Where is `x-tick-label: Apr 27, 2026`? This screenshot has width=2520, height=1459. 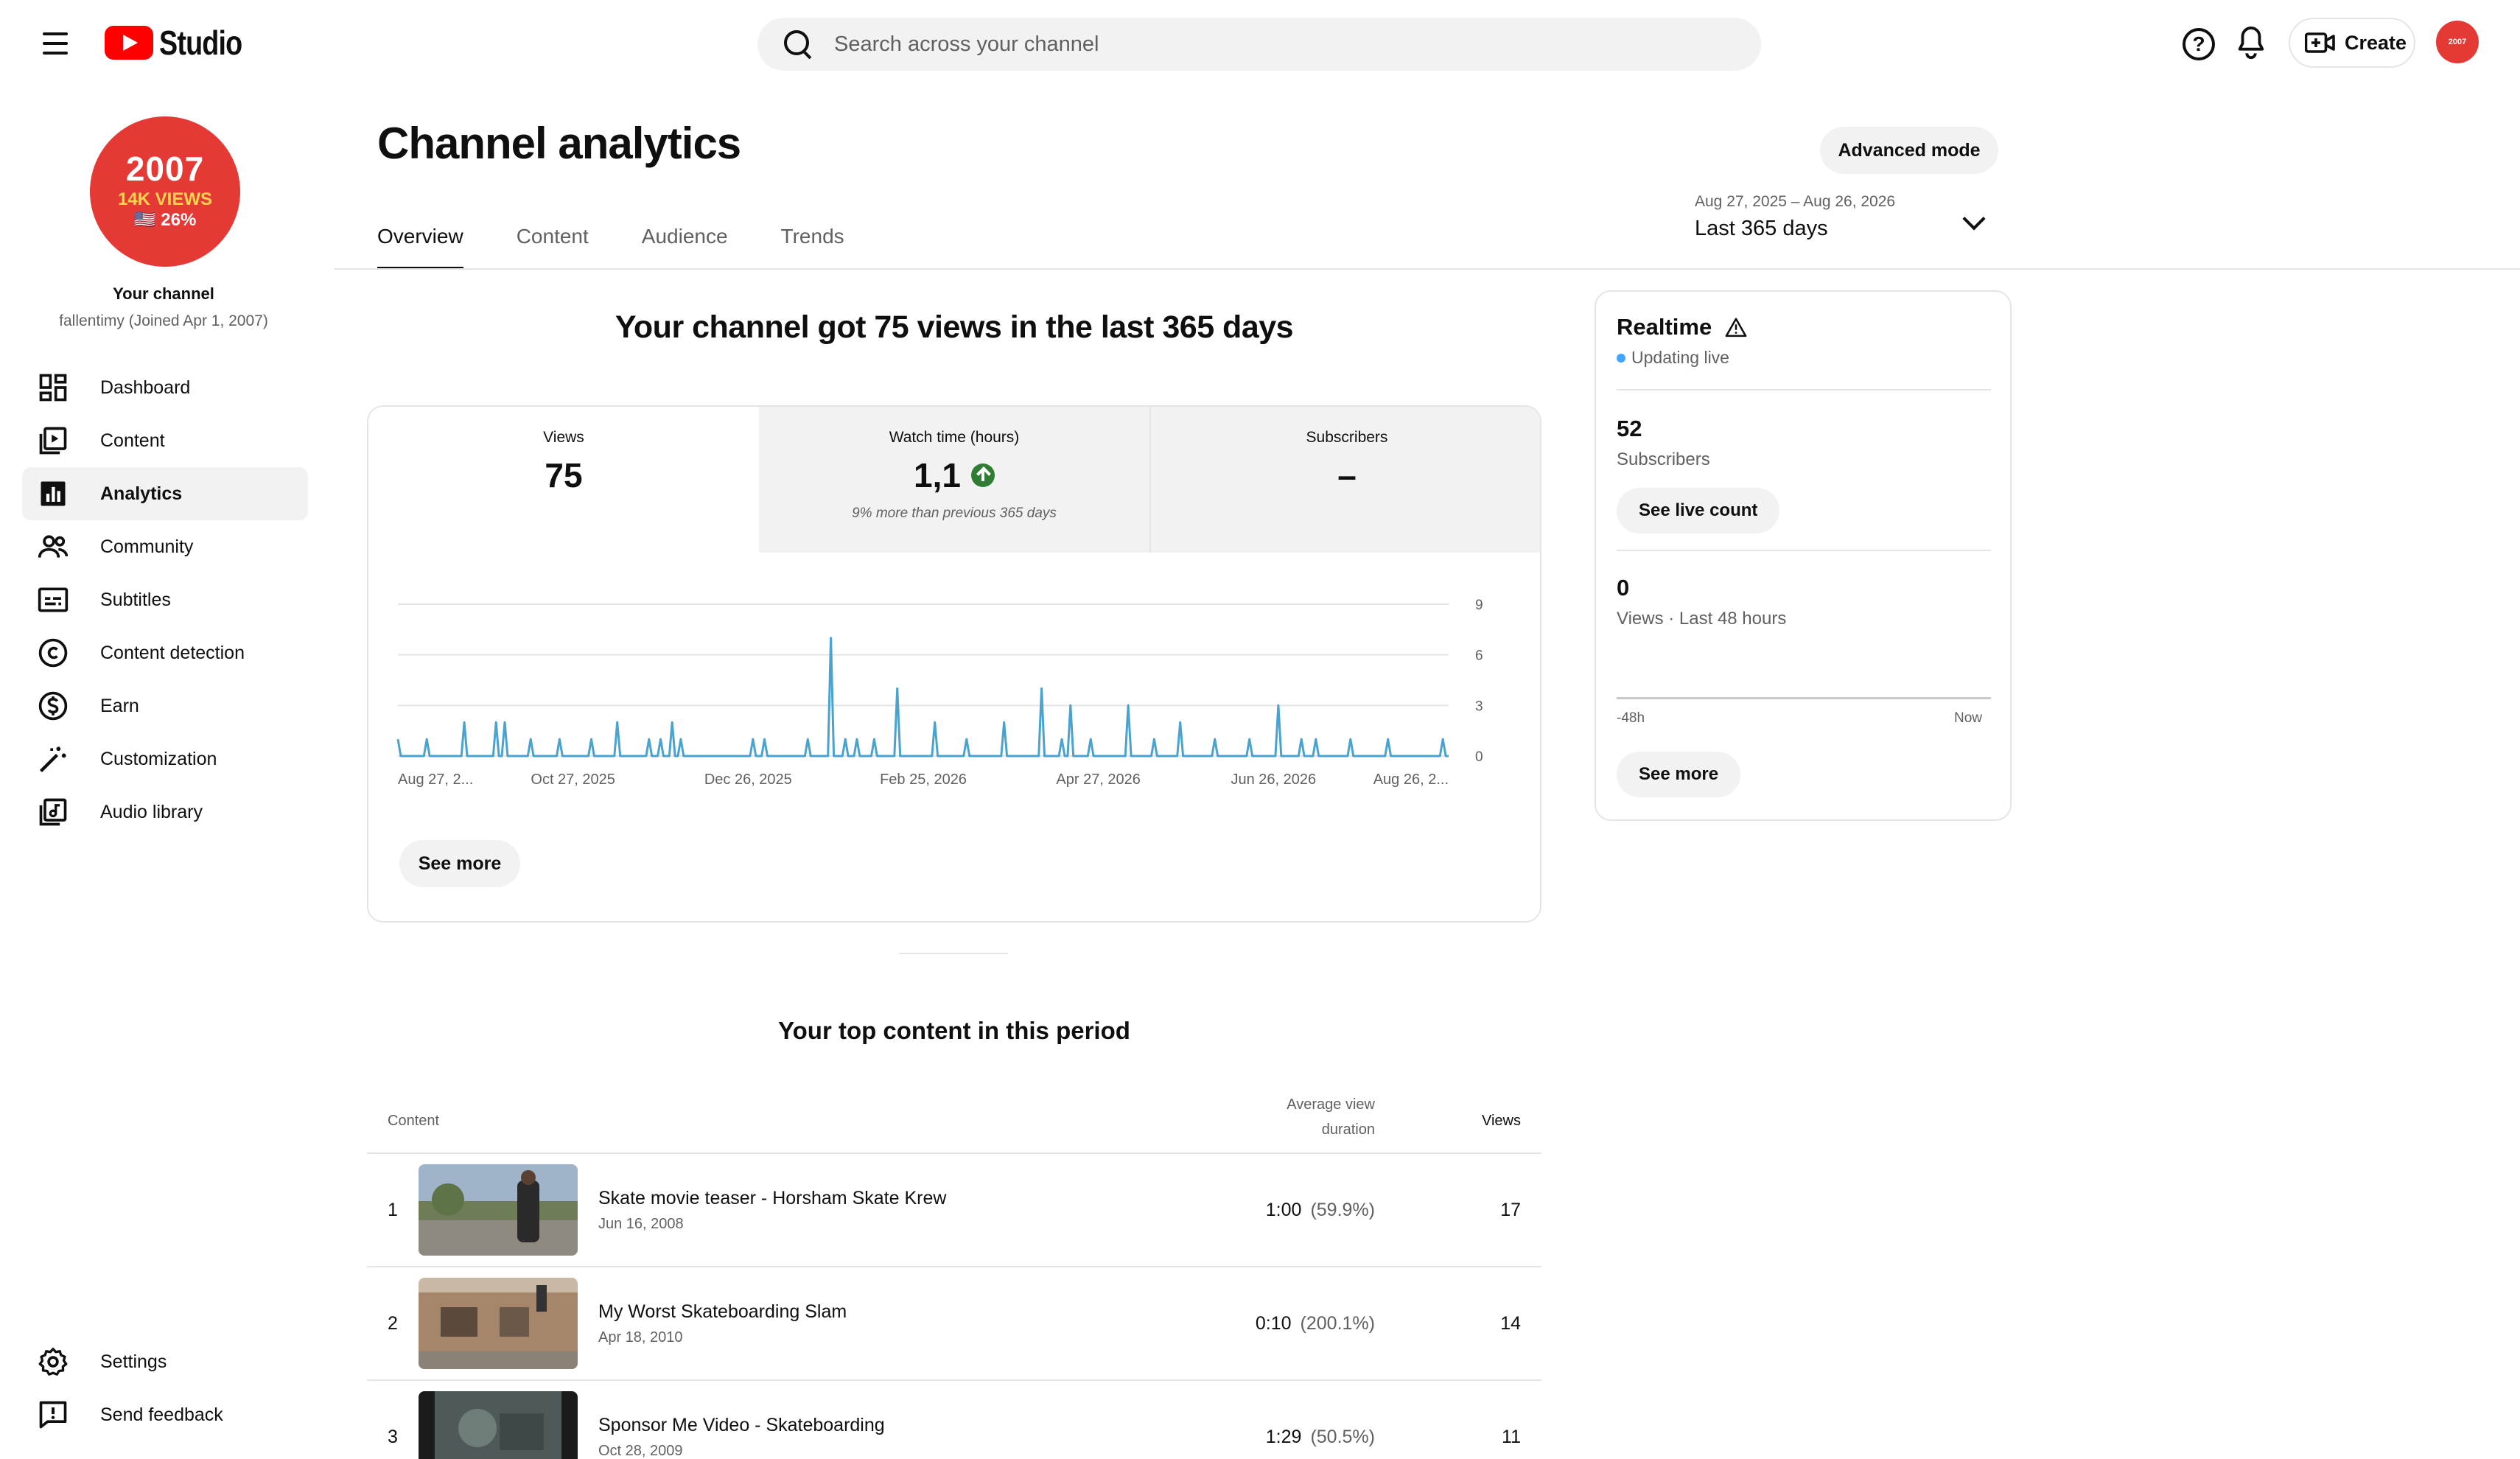 x-tick-label: Apr 27, 2026 is located at coordinates (1098, 780).